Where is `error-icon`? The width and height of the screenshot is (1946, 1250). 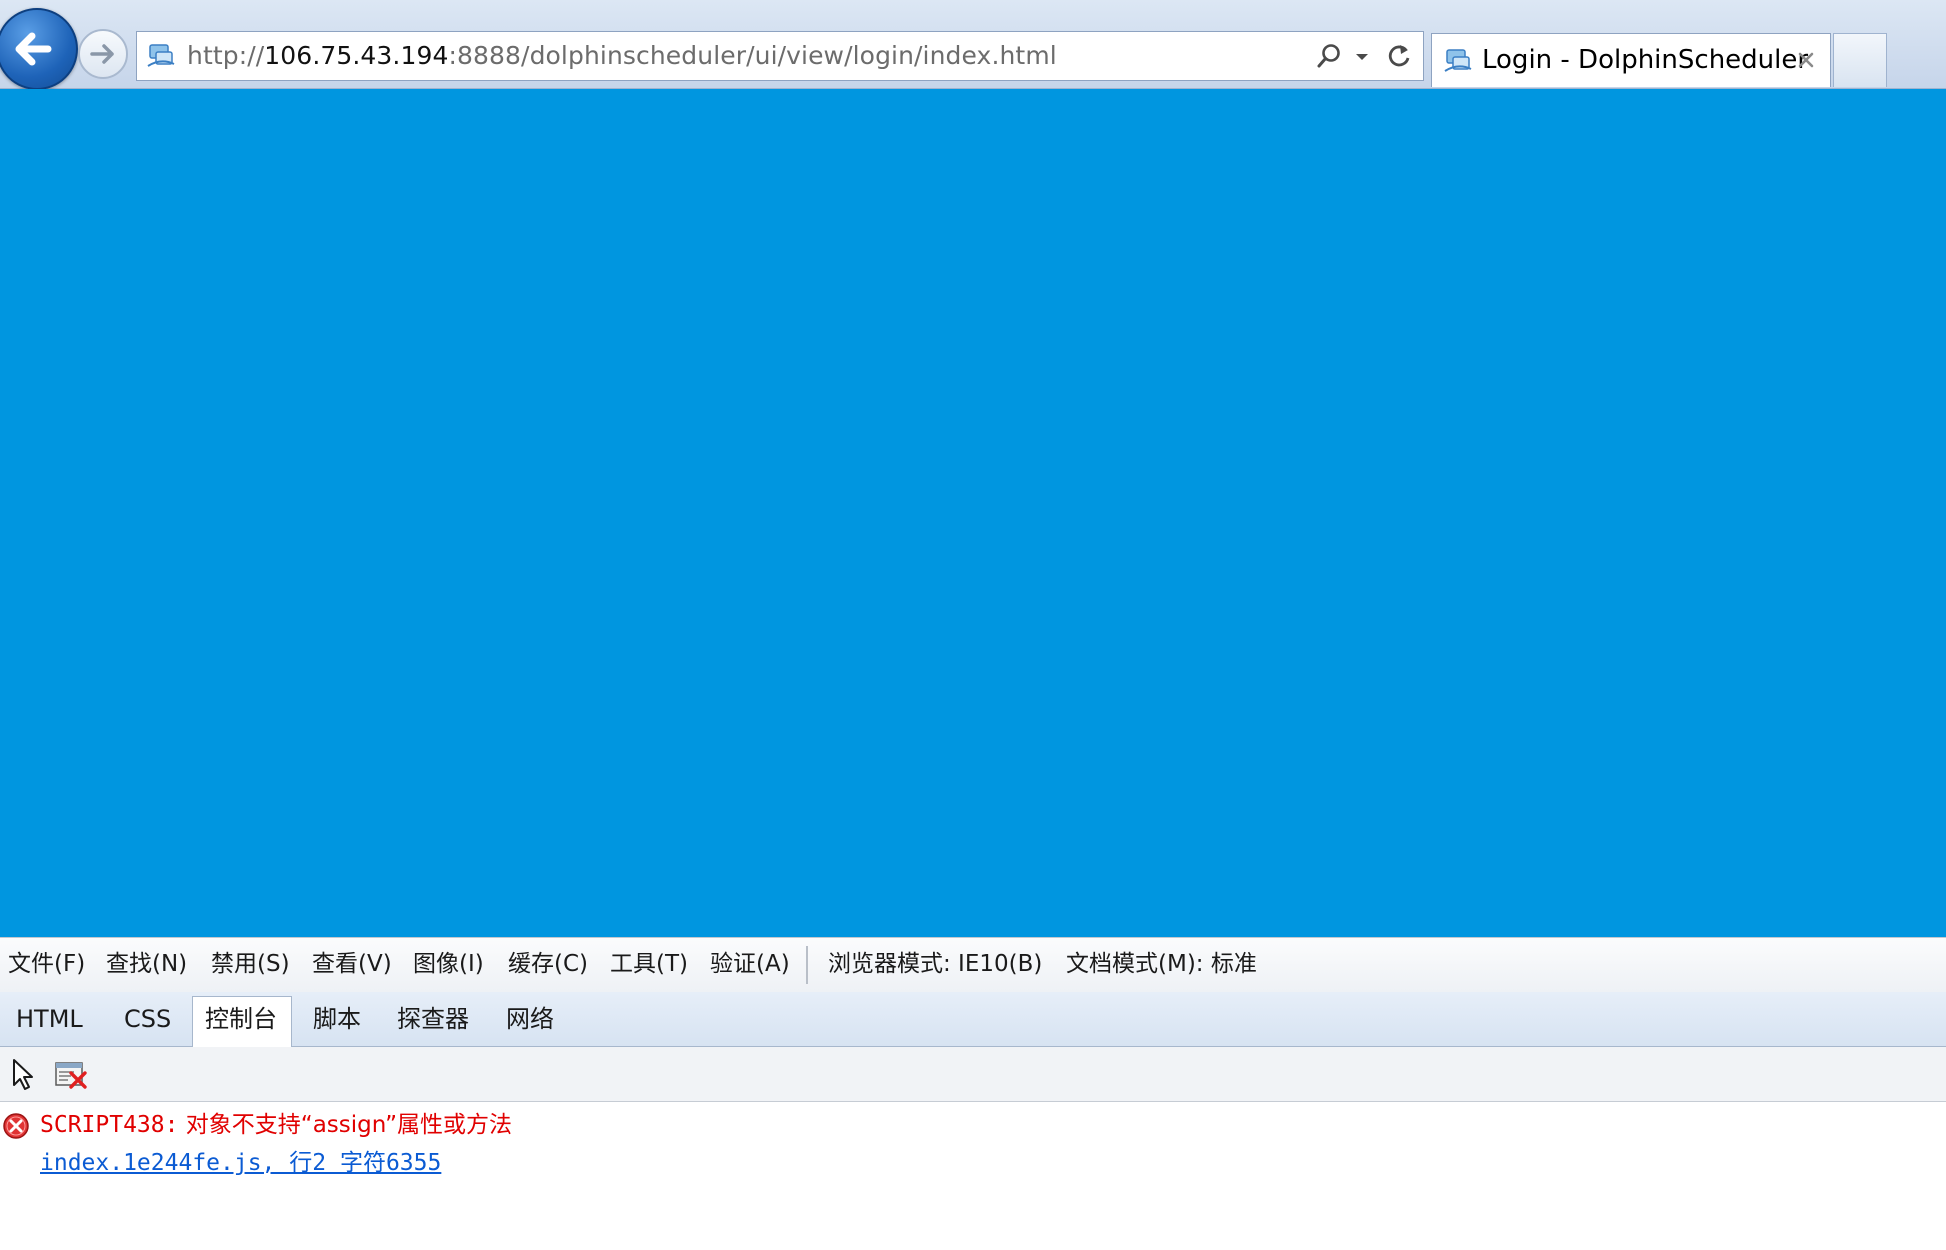 error-icon is located at coordinates (16, 1126).